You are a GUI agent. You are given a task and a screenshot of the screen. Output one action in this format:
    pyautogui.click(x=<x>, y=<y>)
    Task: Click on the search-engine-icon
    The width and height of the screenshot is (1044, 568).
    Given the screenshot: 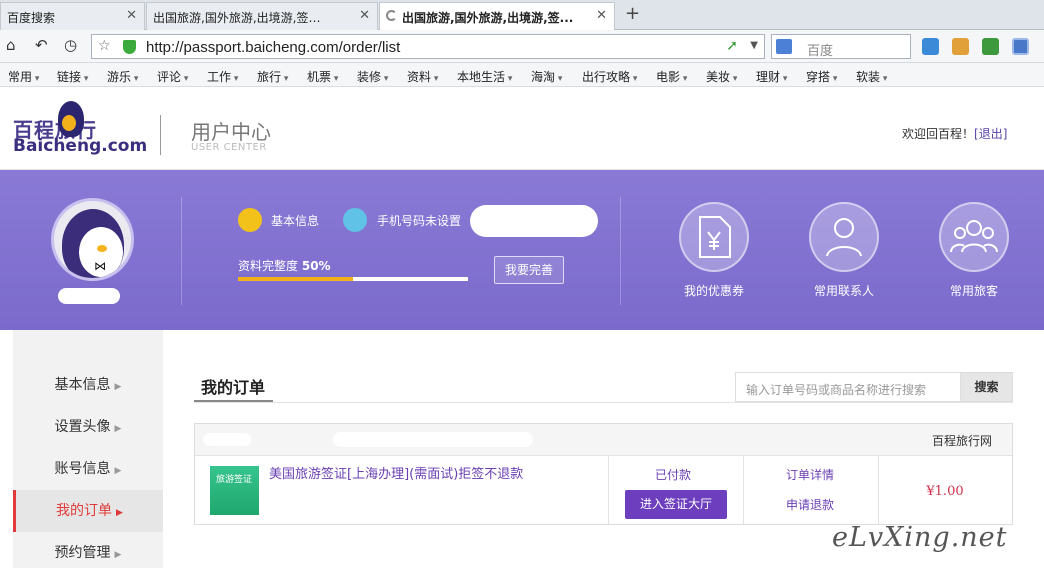 What is the action you would take?
    pyautogui.click(x=784, y=46)
    